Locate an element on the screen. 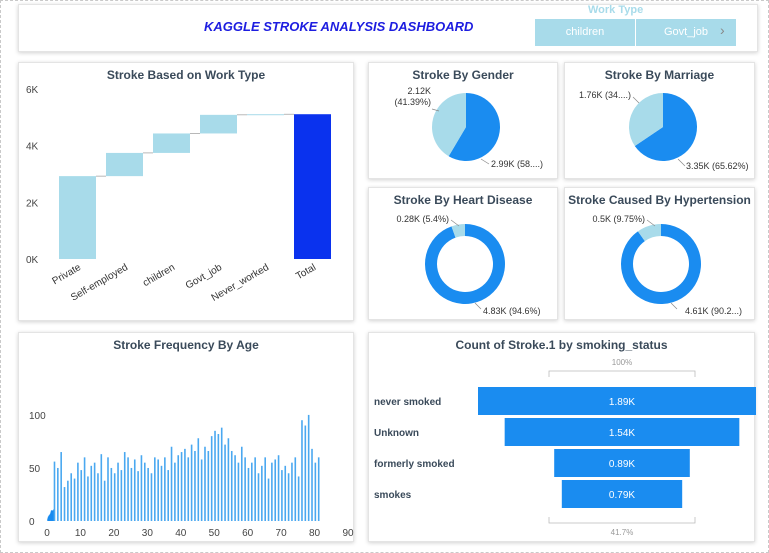  y-tick-label: 2K is located at coordinates (32, 203).